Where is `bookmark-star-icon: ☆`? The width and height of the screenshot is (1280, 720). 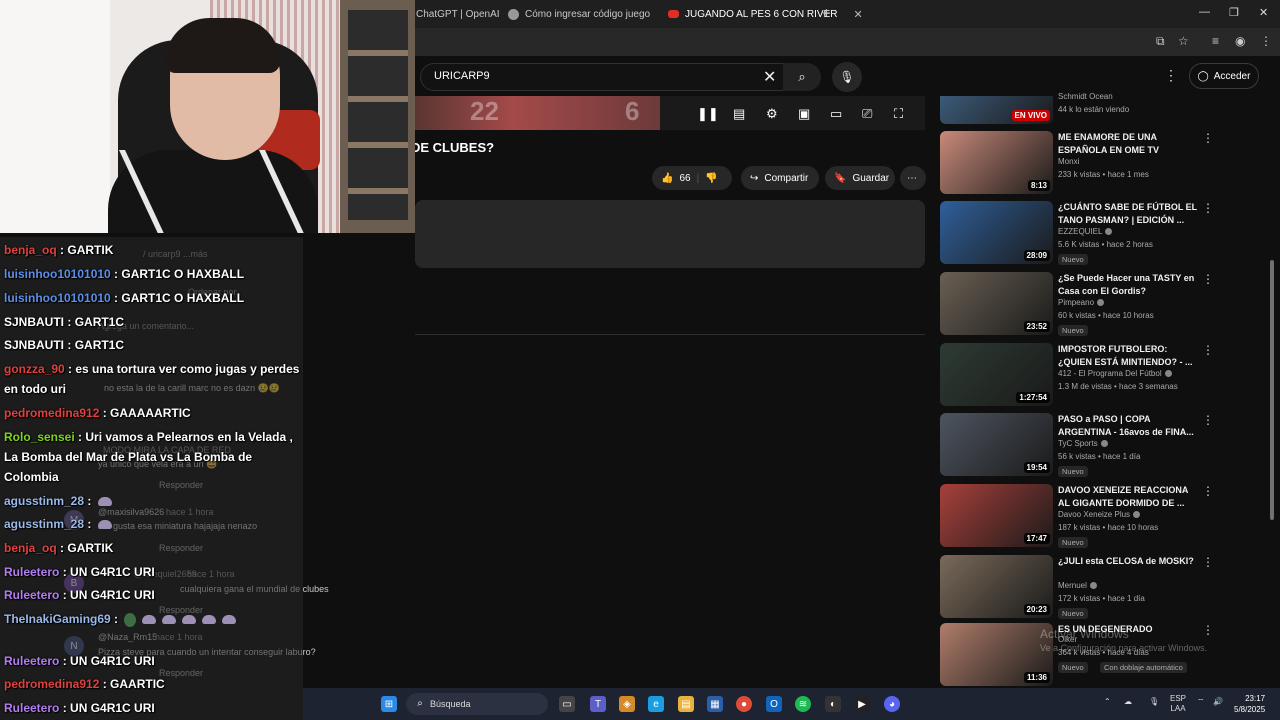
bookmark-star-icon: ☆ is located at coordinates (1183, 41).